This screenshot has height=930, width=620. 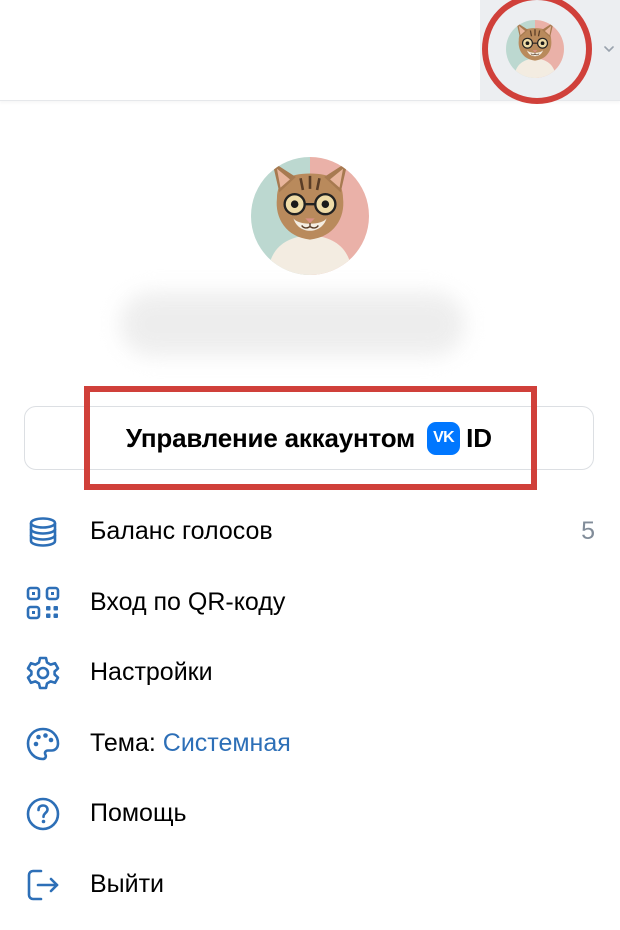 I want to click on menu-label: Выйти, so click(x=127, y=884).